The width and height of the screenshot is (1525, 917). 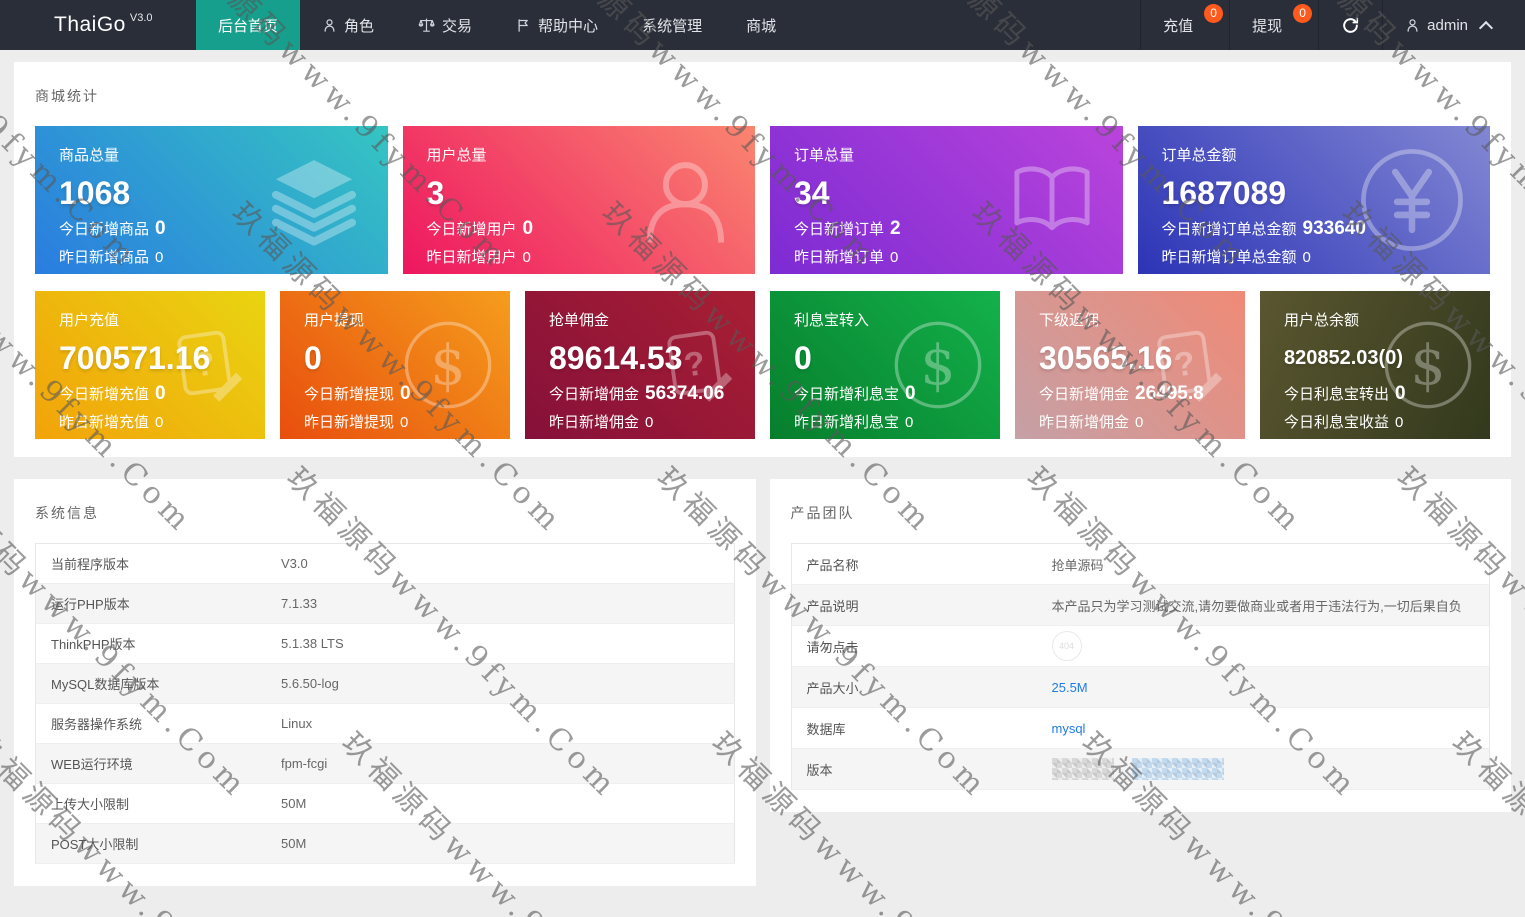 I want to click on card-line-label: 昨日新增商品, so click(x=104, y=257).